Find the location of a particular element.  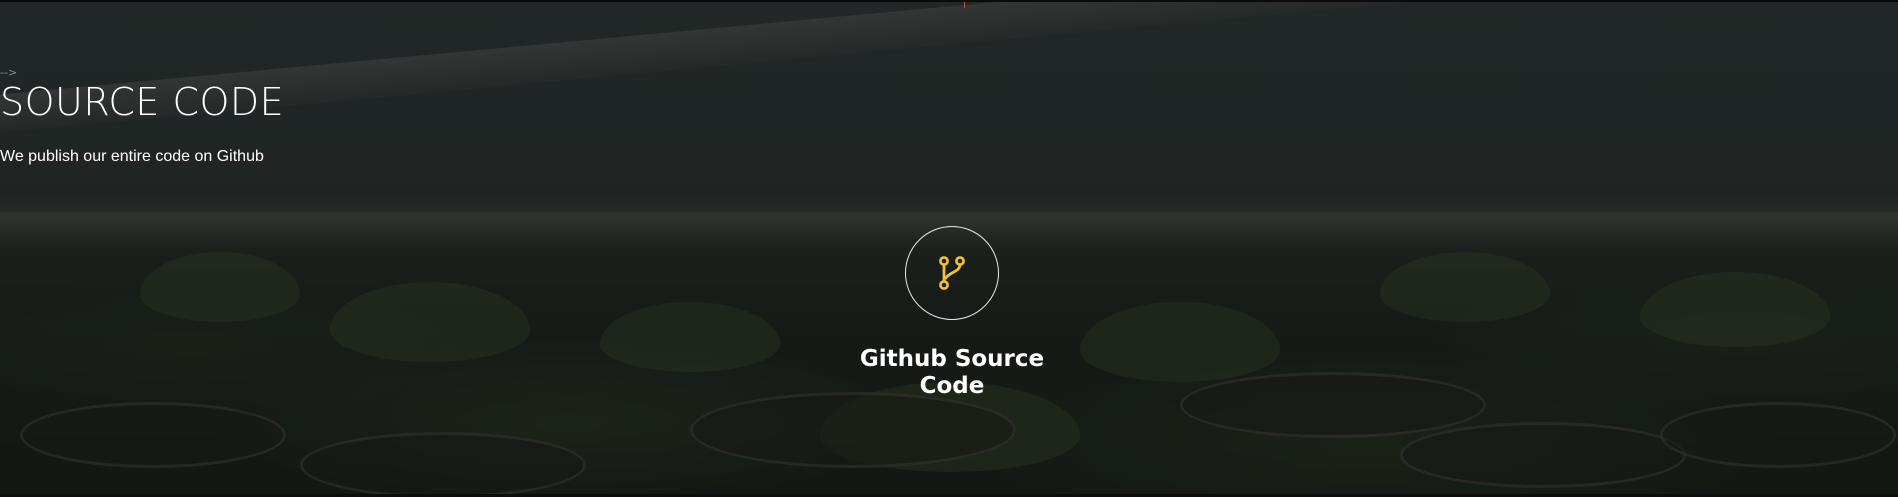

top-divider-tick is located at coordinates (964, 5).